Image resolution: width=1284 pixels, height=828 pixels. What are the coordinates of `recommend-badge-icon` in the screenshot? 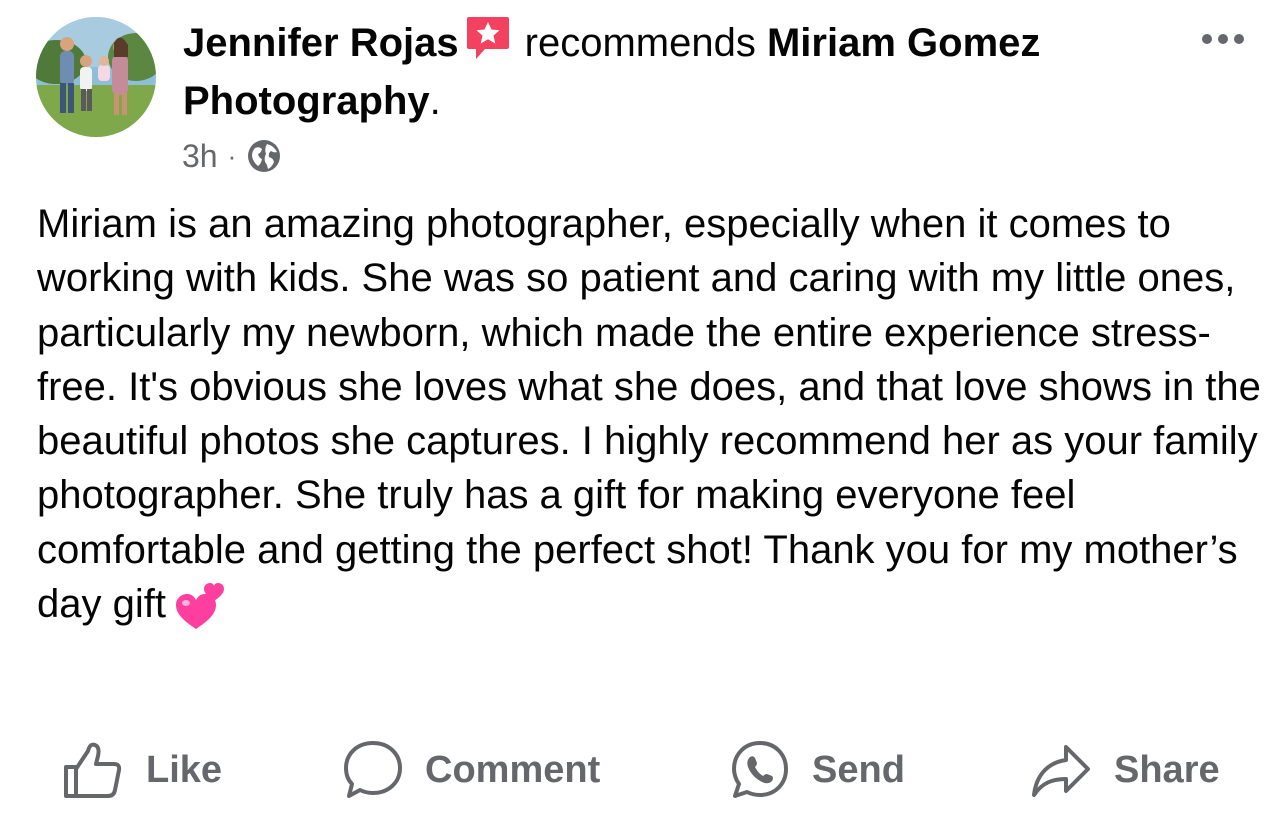 It's located at (487, 38).